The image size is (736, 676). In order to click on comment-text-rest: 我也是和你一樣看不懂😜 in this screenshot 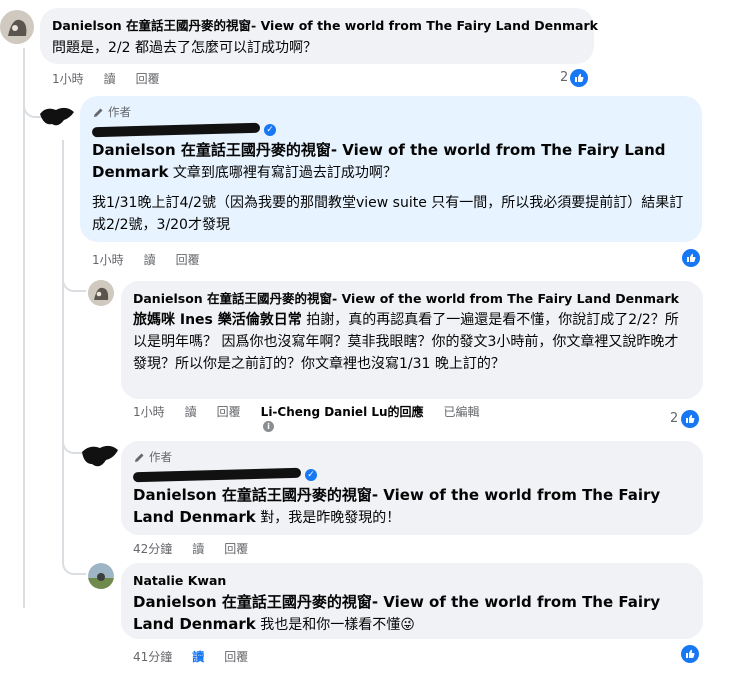, I will do `click(335, 625)`.